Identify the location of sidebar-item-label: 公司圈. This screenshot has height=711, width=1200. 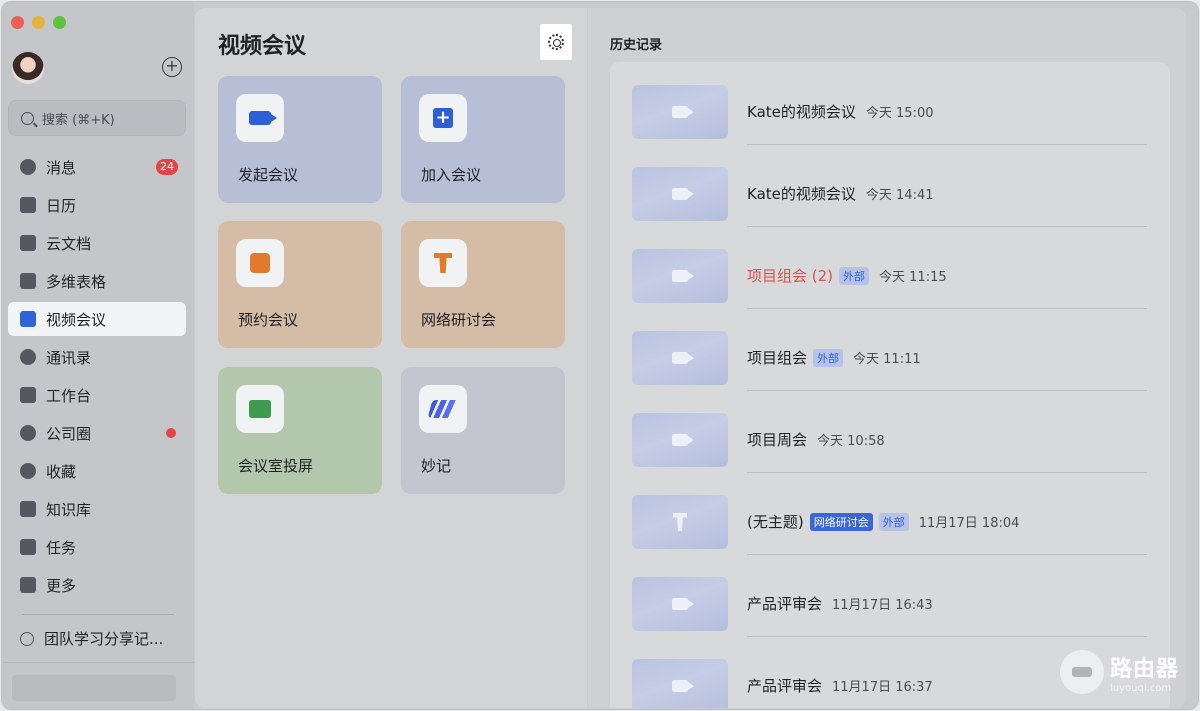
(69, 433).